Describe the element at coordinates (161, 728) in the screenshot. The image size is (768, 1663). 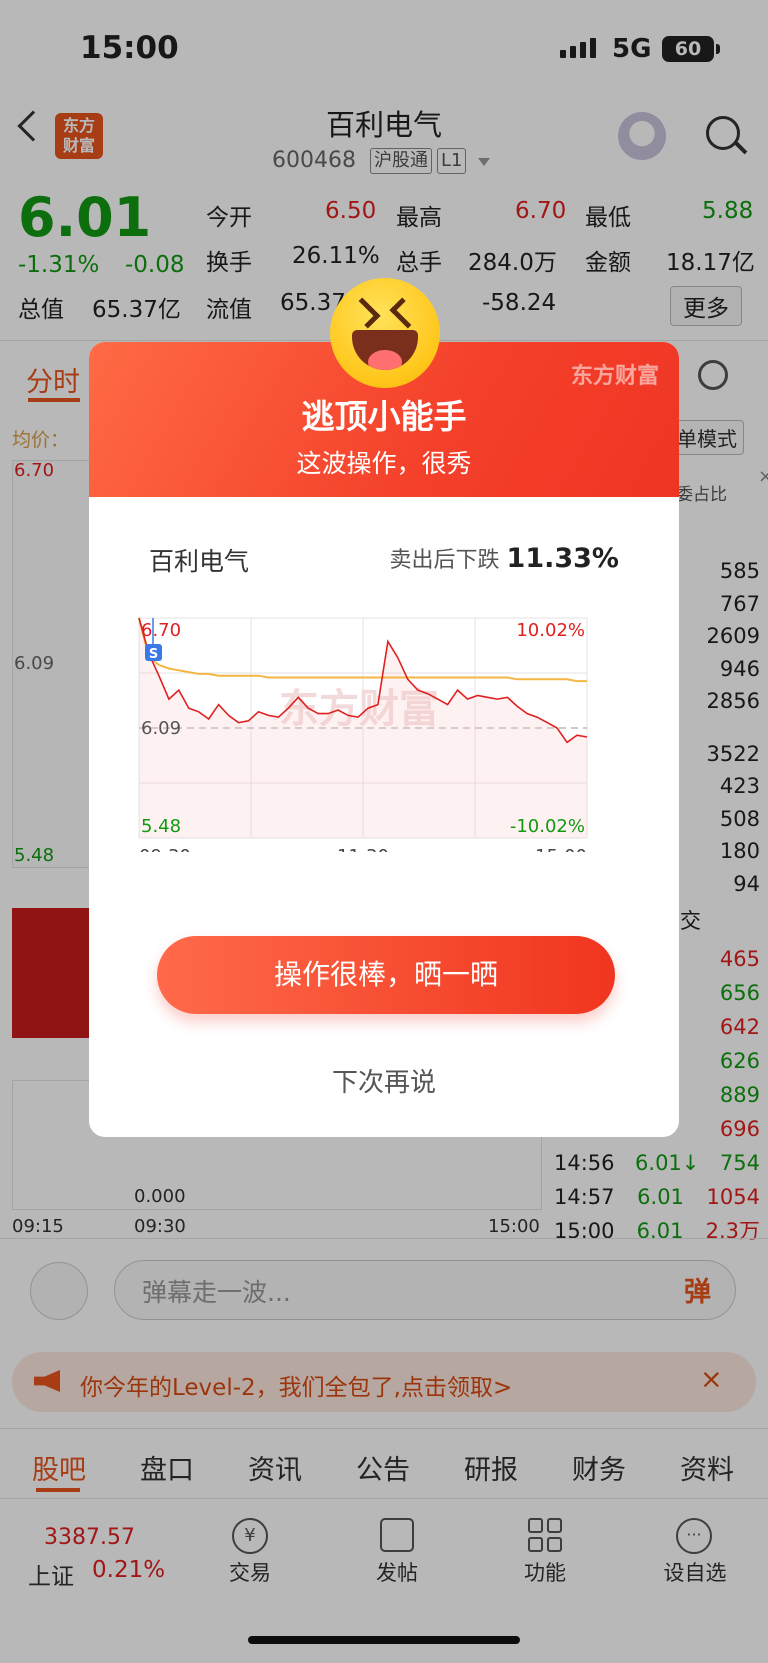
I see `y-tick-mid: 6.09` at that location.